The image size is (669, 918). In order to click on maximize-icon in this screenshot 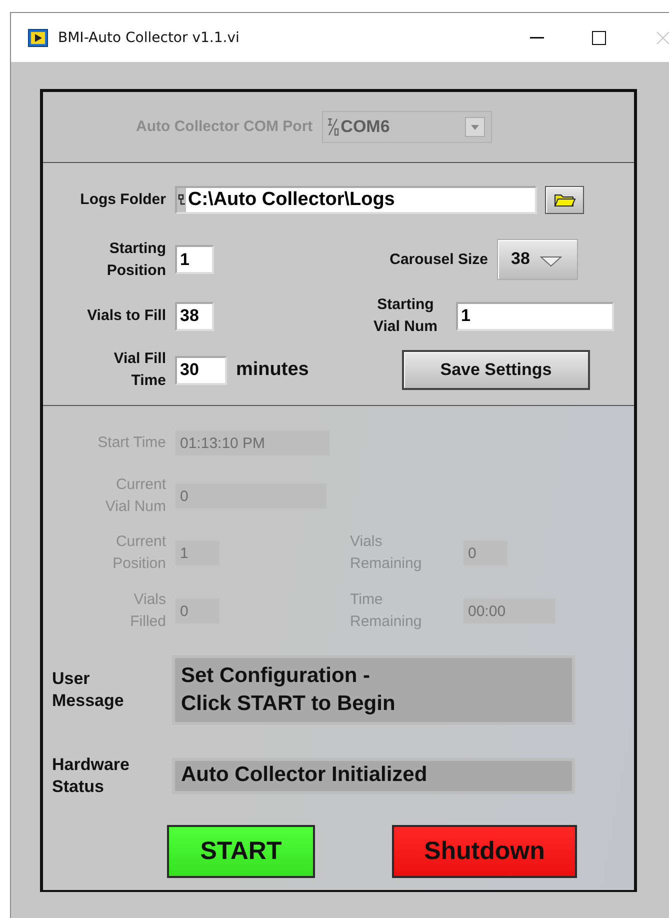, I will do `click(599, 37)`.